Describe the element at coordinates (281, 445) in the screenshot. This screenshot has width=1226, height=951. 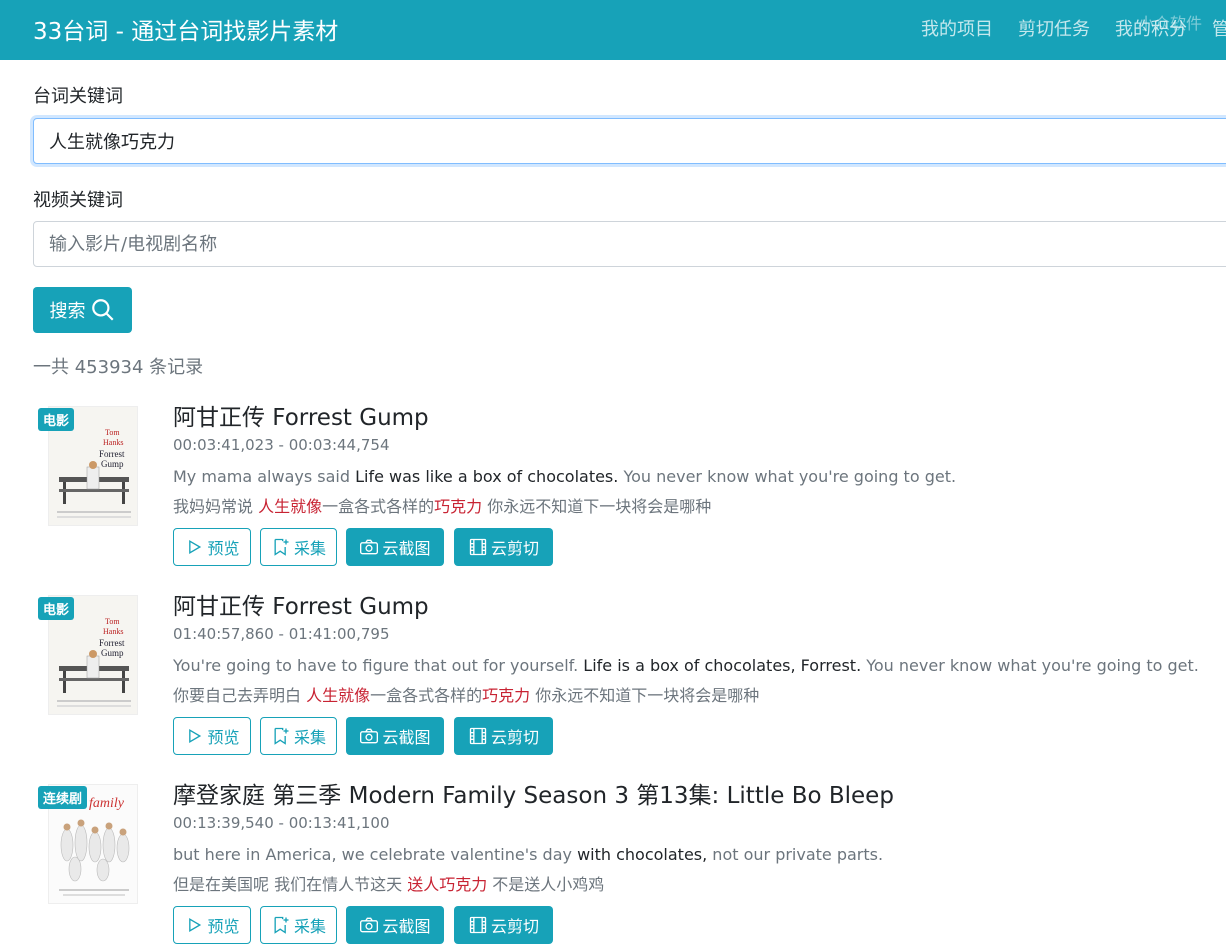
I see `result-timestamp: 00:03:41,023 - 00:03:44,754` at that location.